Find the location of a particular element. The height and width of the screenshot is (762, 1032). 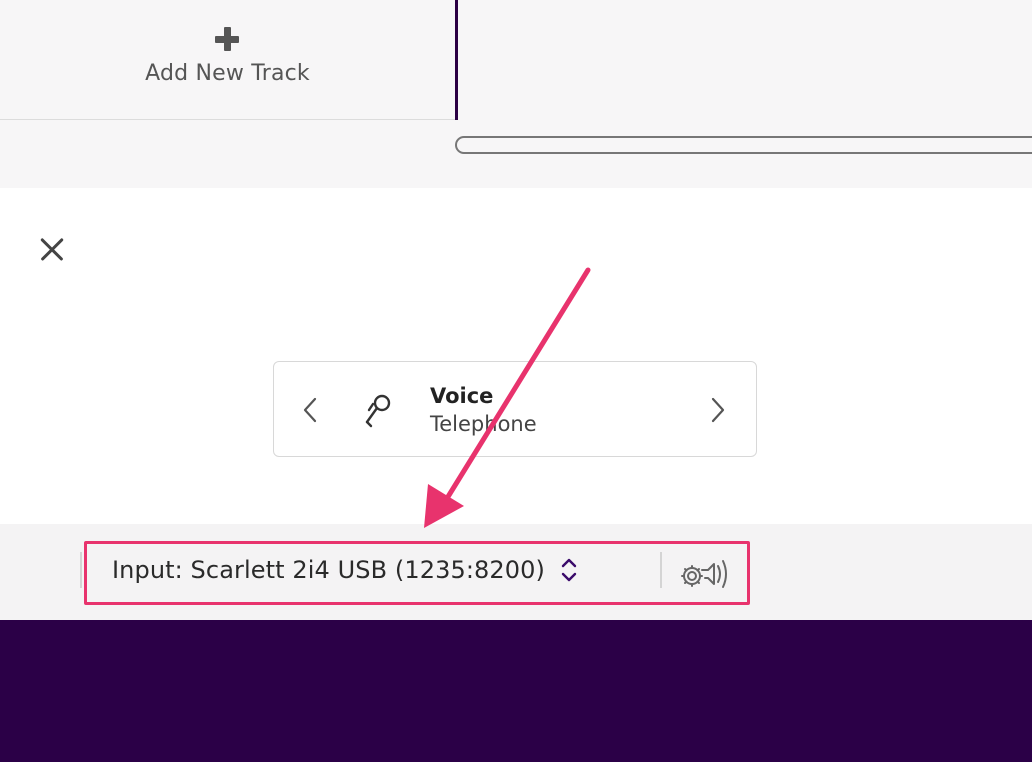

microphone-icon is located at coordinates (378, 411).